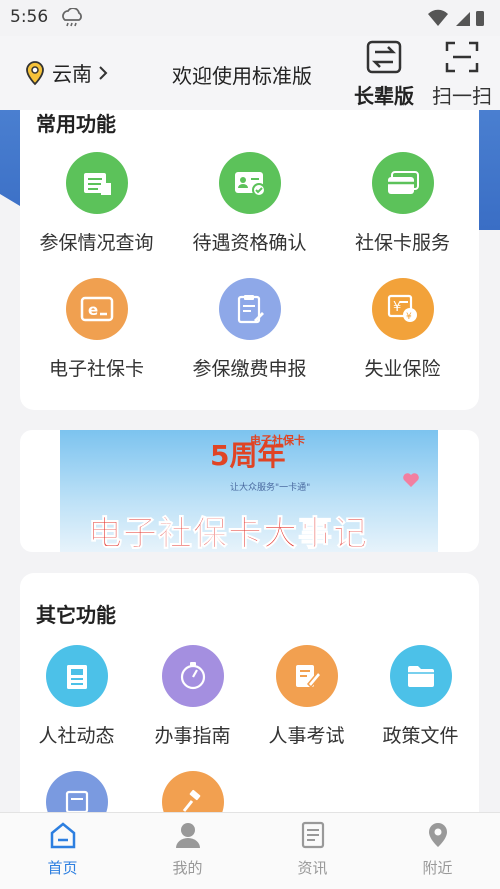 This screenshot has width=500, height=889. What do you see at coordinates (192, 676) in the screenshot?
I see `compass-icon` at bounding box center [192, 676].